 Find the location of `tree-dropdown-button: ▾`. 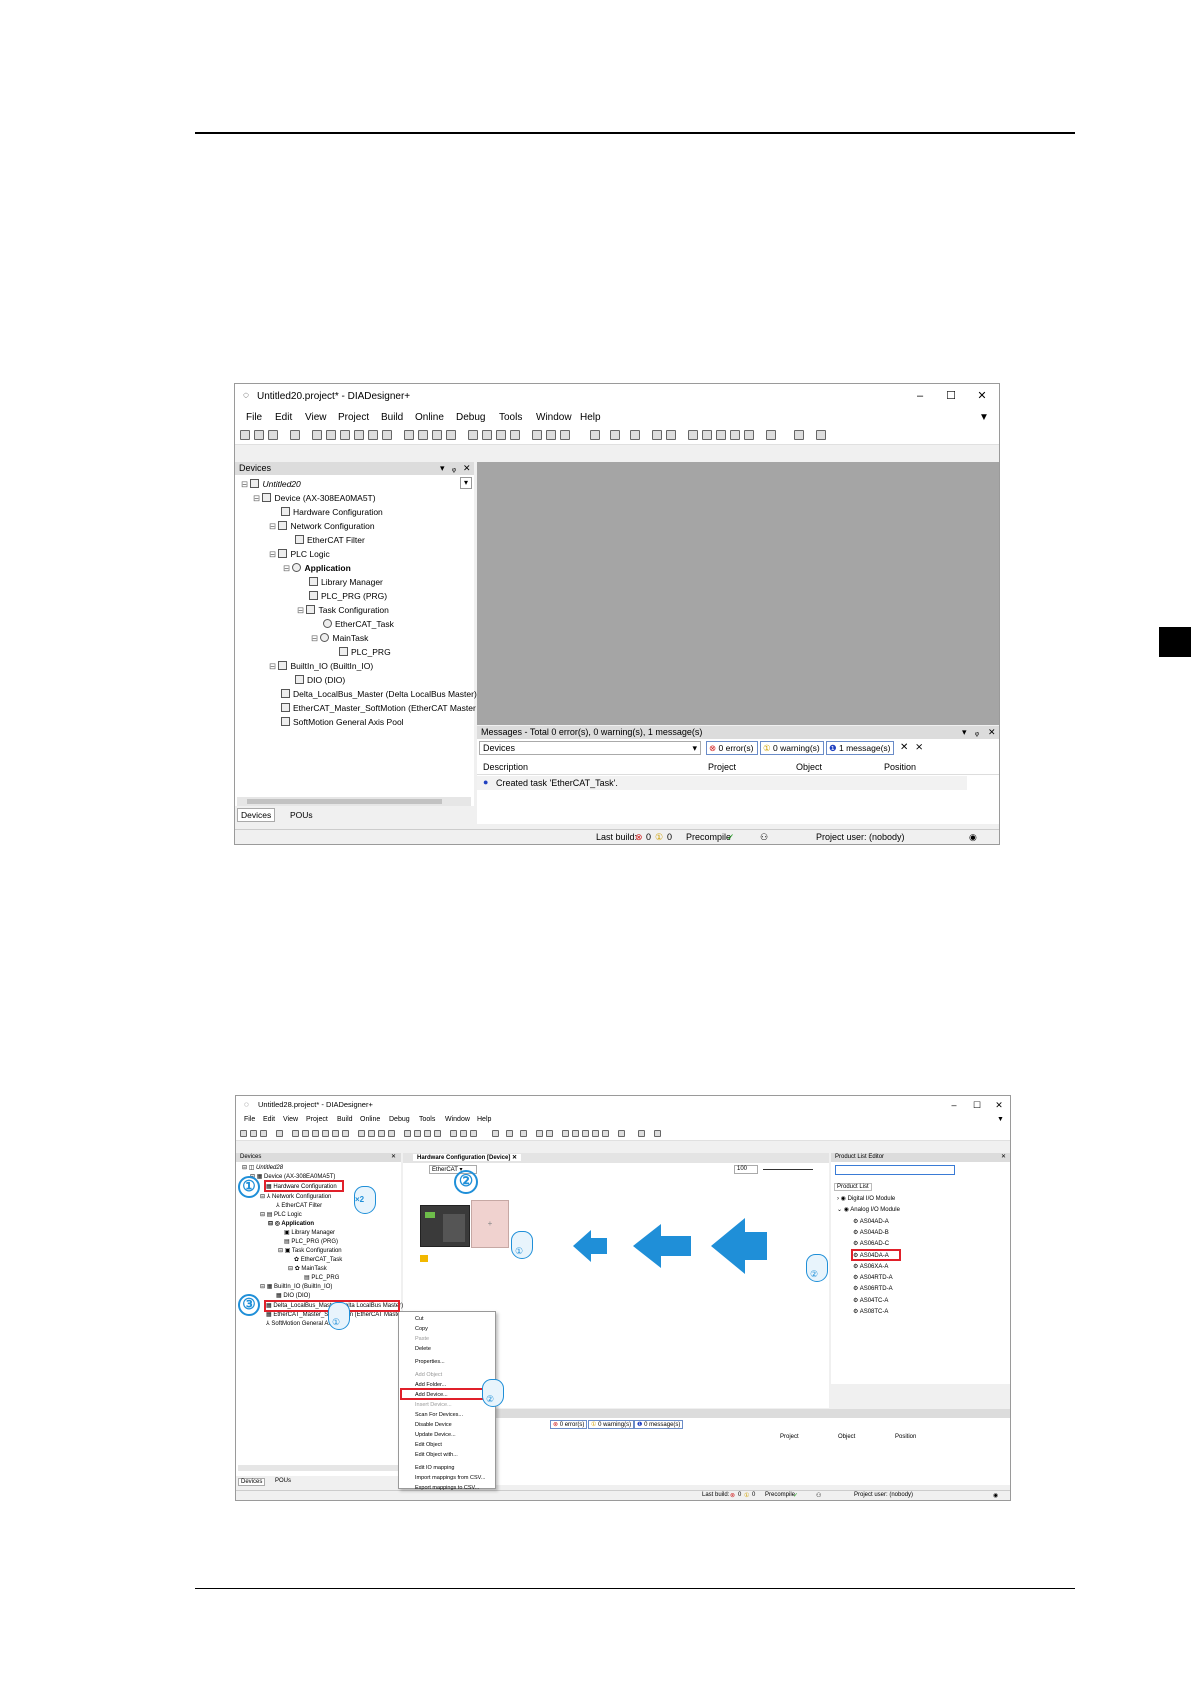

tree-dropdown-button: ▾ is located at coordinates (466, 483).